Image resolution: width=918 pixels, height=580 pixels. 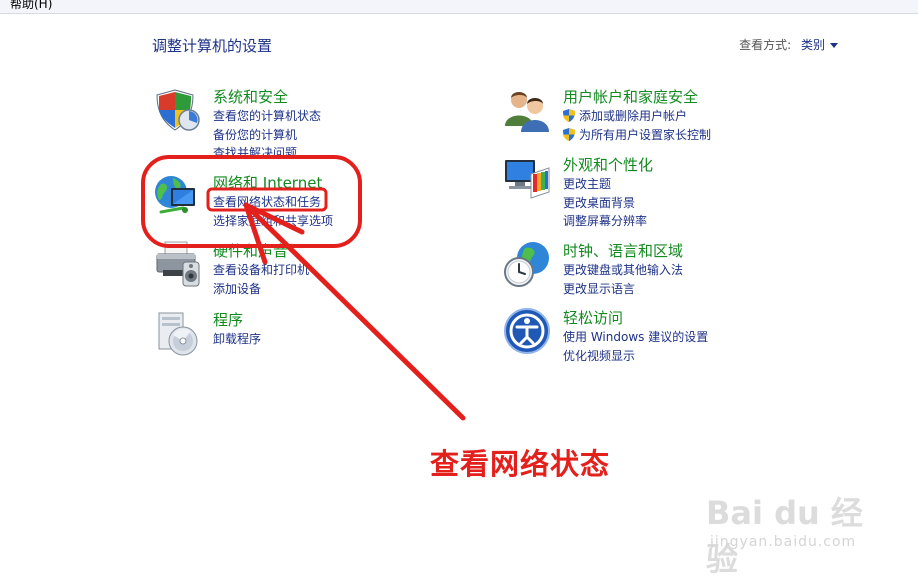 I want to click on link-homegroup-sharing: 选择家庭组和共享选项, so click(x=273, y=221).